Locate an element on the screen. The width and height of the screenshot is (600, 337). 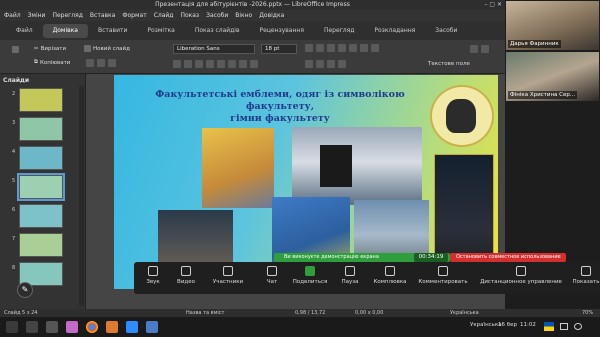
pause-button: Пауза is located at coordinates (350, 275).